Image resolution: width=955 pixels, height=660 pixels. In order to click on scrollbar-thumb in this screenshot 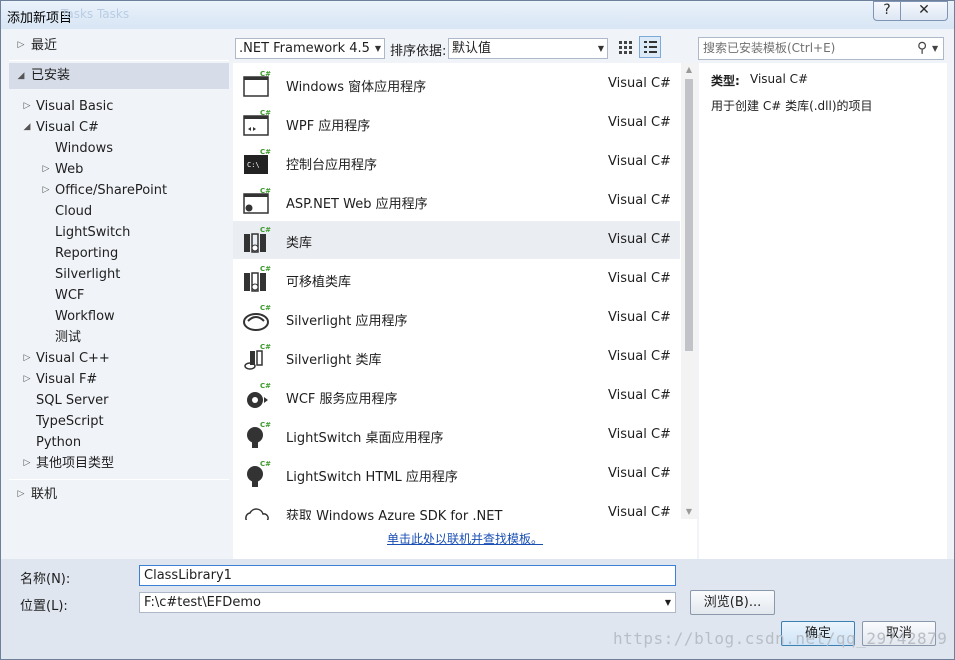, I will do `click(689, 215)`.